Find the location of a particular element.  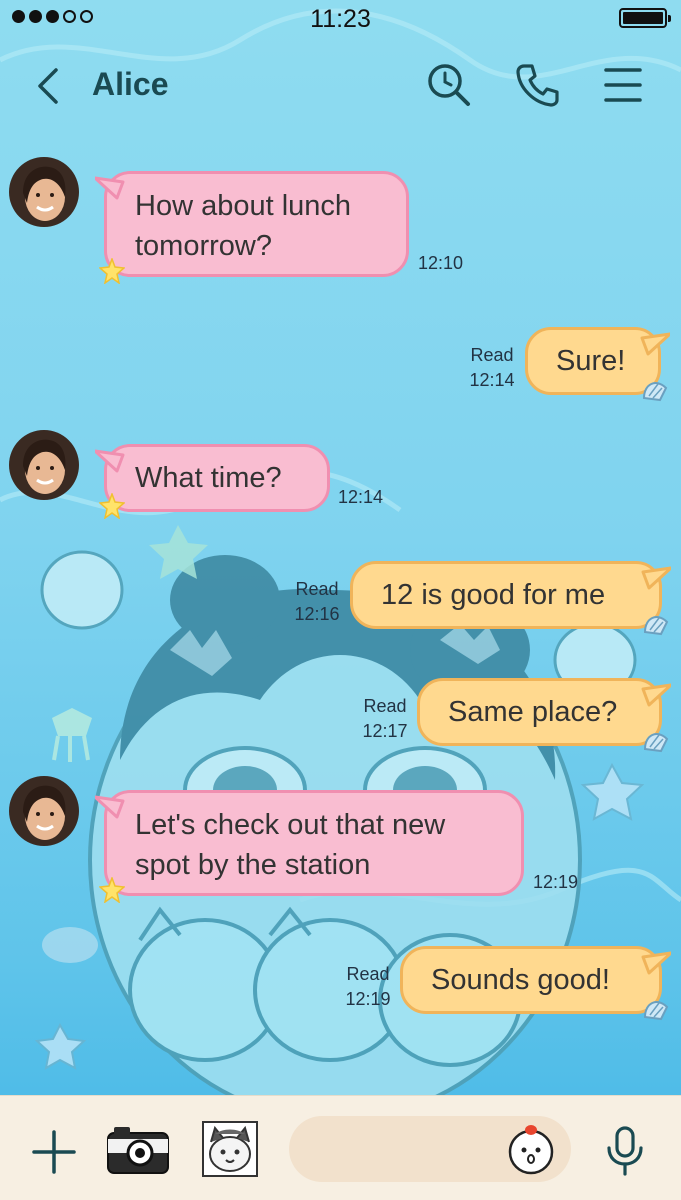

message-time: 12:17 is located at coordinates (385, 731).